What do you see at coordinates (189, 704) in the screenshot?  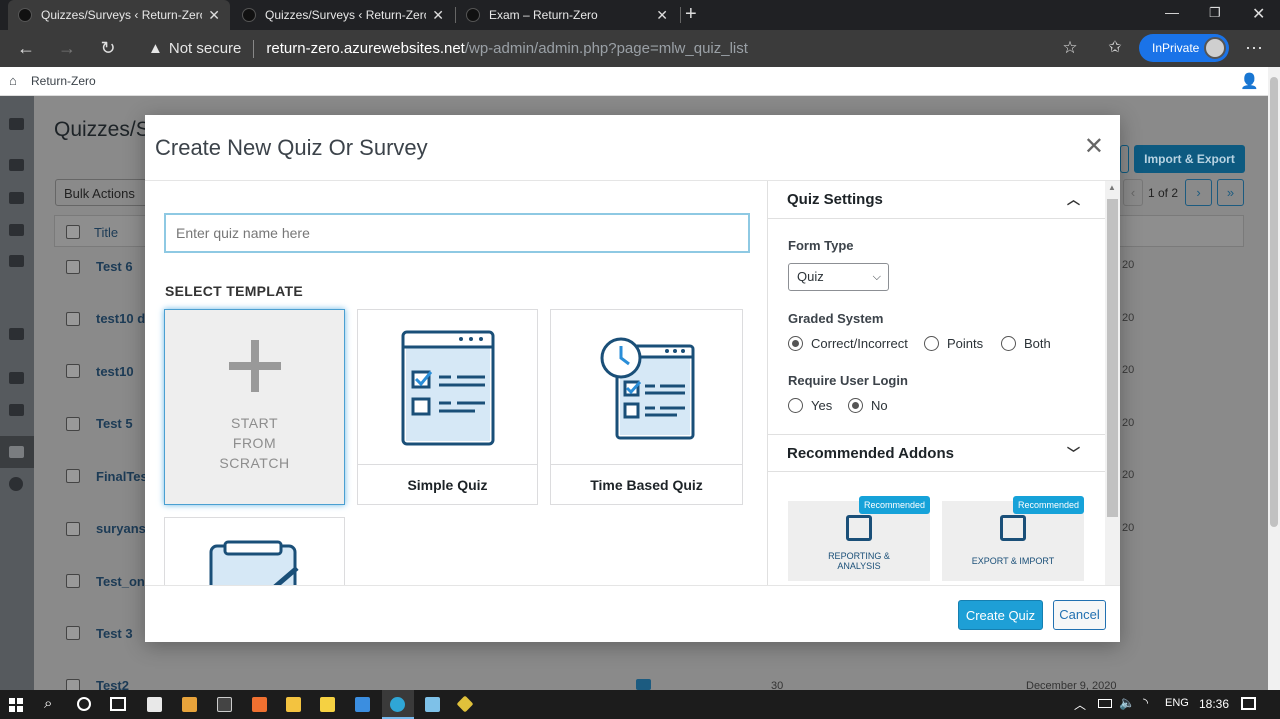 I see `sublime-icon` at bounding box center [189, 704].